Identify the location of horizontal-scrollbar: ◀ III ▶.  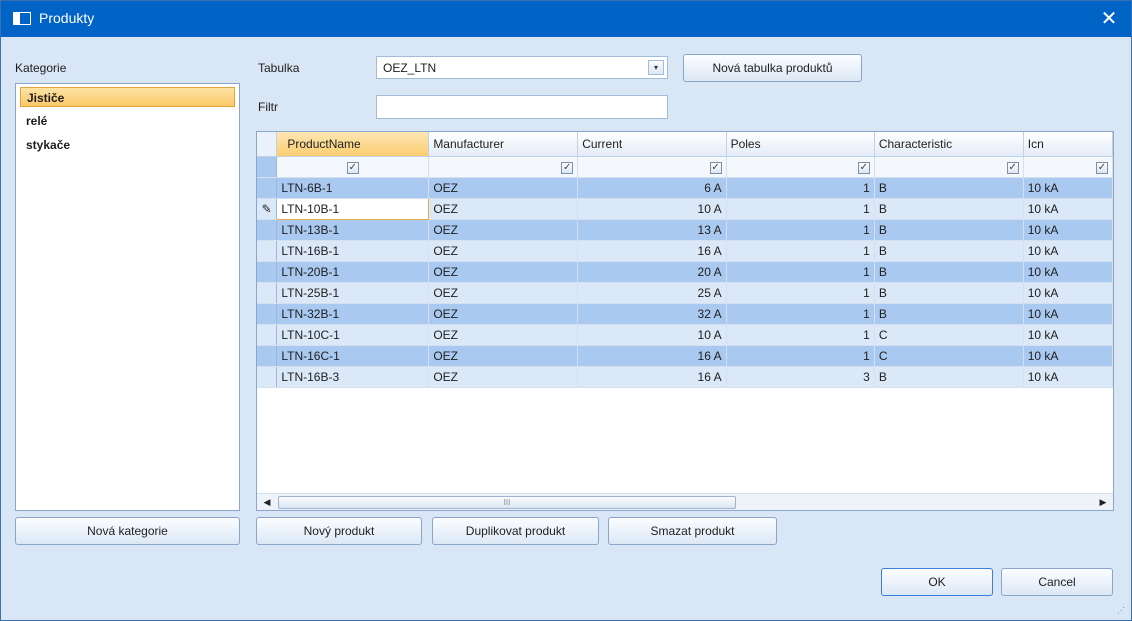
(685, 501).